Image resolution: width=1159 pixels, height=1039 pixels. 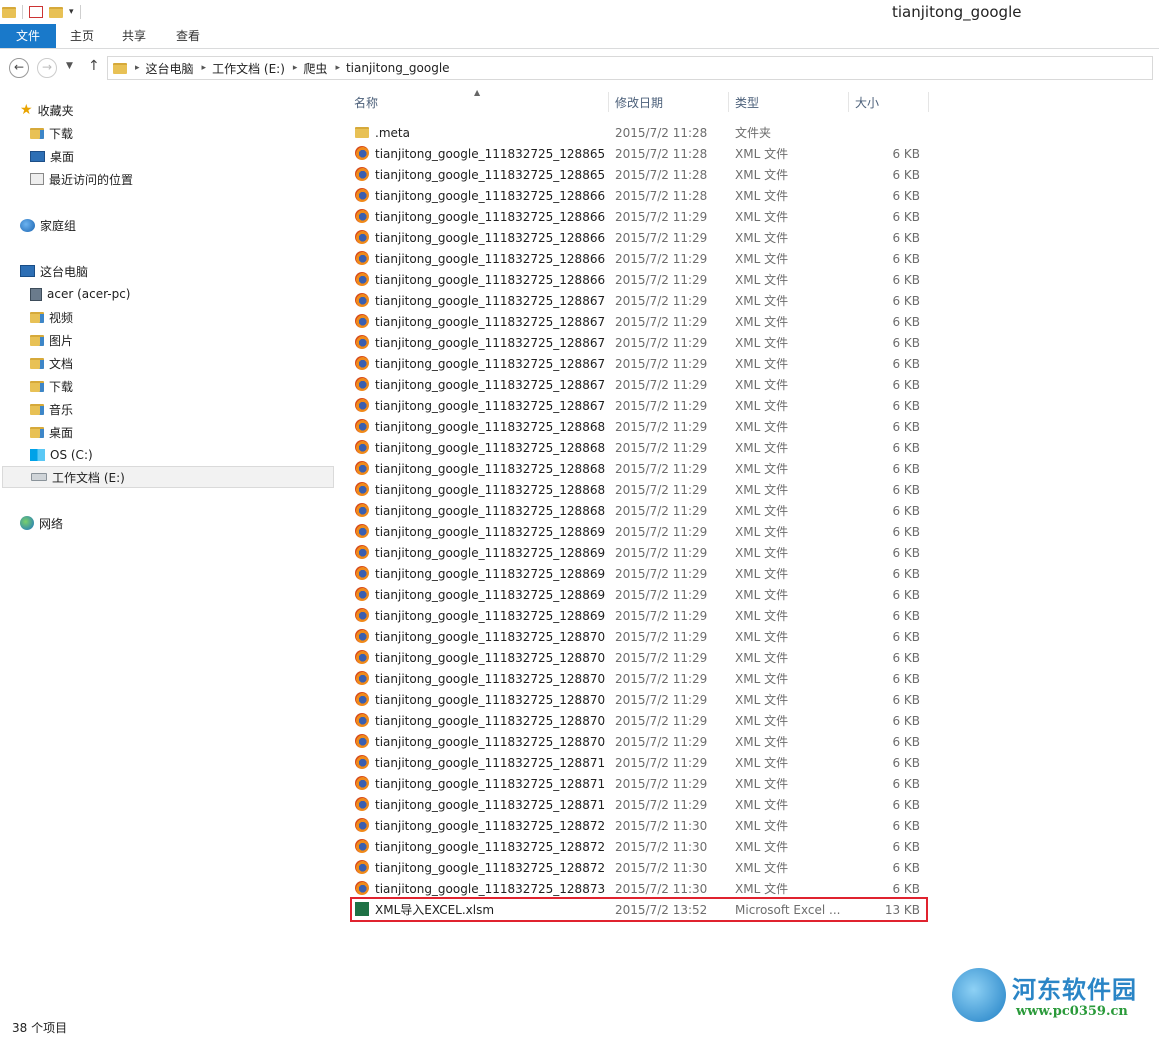 What do you see at coordinates (61, 340) in the screenshot?
I see `nav-label: 图片` at bounding box center [61, 340].